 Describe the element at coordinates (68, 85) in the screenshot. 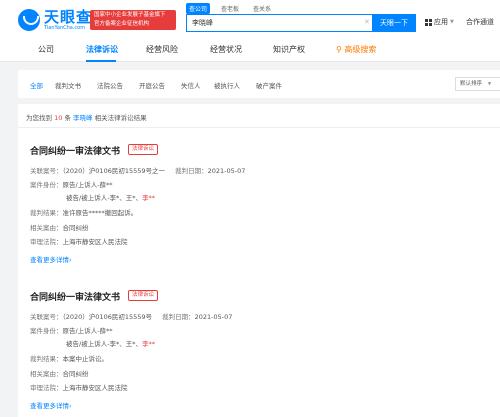

I see `filter-judgments: 裁判文书` at that location.